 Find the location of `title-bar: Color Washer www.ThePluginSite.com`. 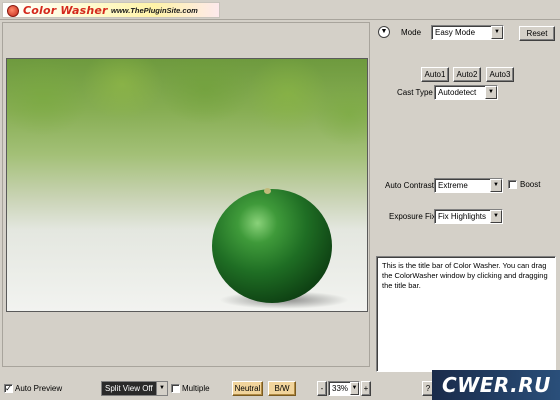

title-bar: Color Washer www.ThePluginSite.com is located at coordinates (280, 10).